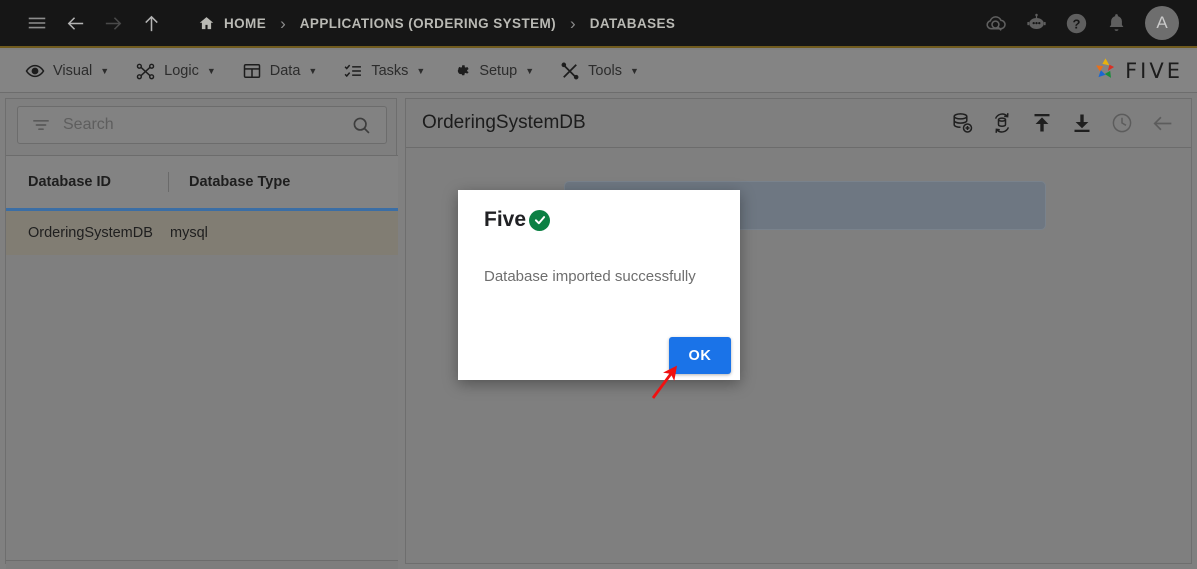 This screenshot has width=1197, height=569. I want to click on help-icon: ?, so click(1076, 23).